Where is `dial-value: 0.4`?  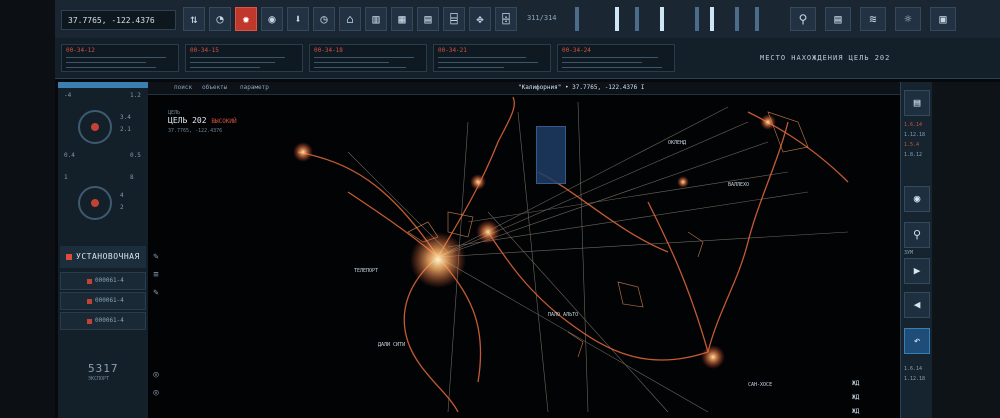 dial-value: 0.4 is located at coordinates (69, 155).